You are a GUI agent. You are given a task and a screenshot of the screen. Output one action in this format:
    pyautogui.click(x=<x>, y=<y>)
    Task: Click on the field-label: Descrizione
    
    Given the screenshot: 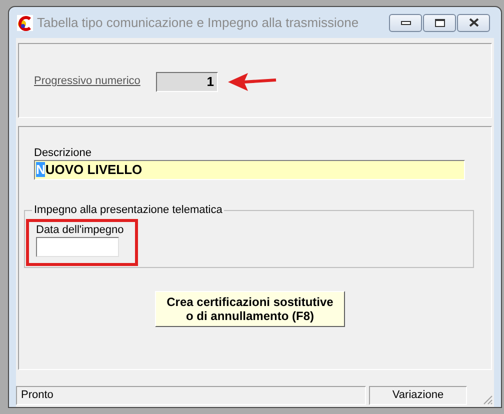 What is the action you would take?
    pyautogui.click(x=63, y=153)
    